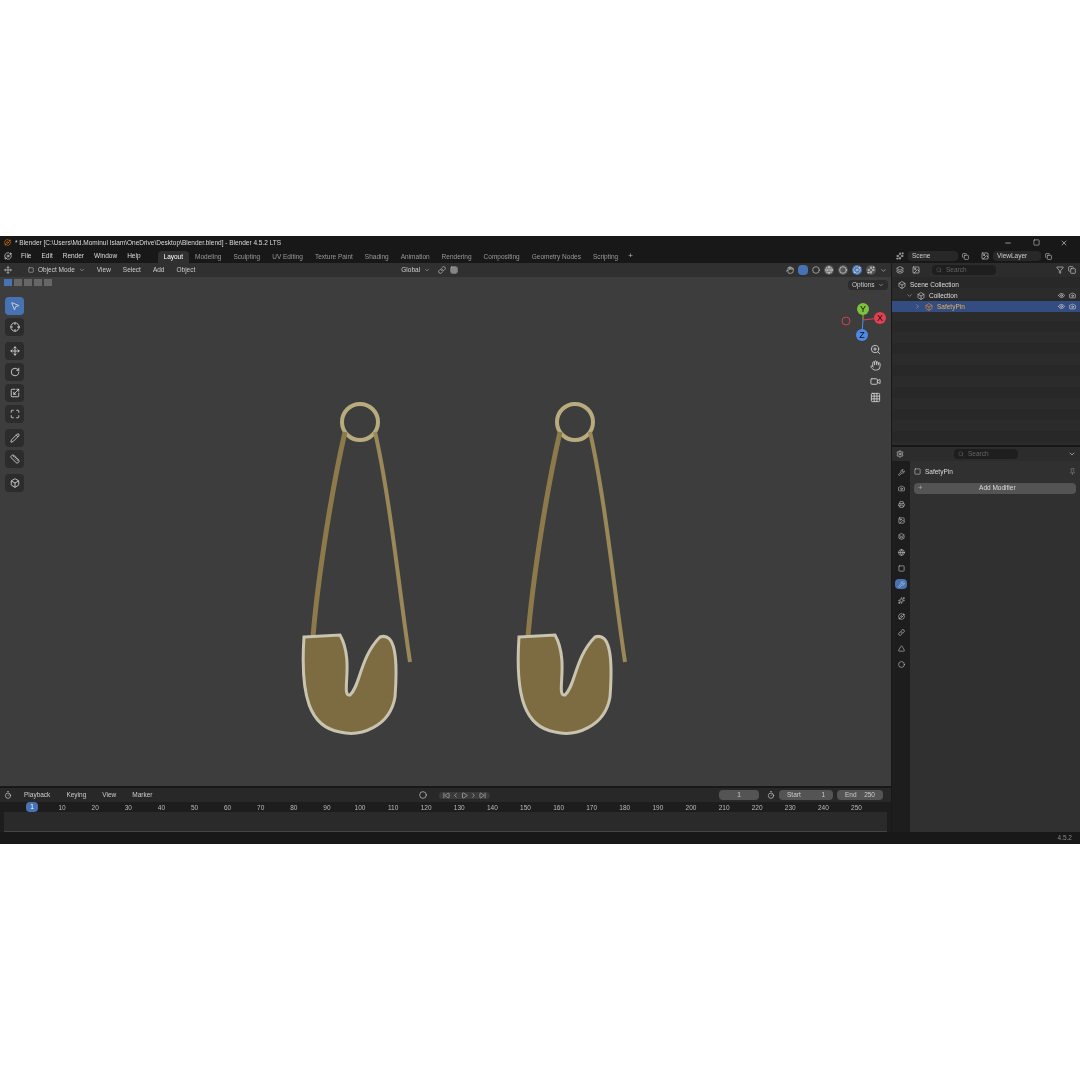 This screenshot has width=1080, height=1080. I want to click on add-workspace-button: +, so click(630, 256).